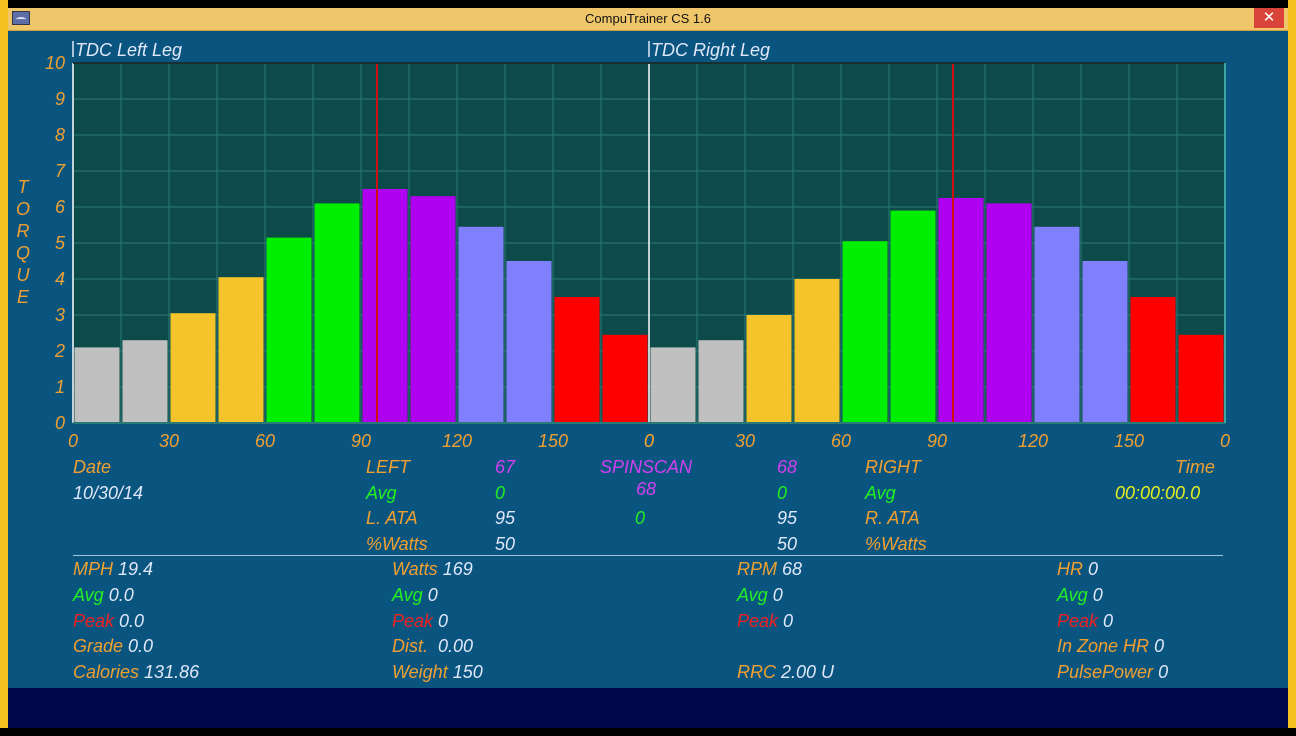 This screenshot has width=1296, height=736. What do you see at coordinates (108, 621) in the screenshot?
I see `mph-peak: Peak 0.0` at bounding box center [108, 621].